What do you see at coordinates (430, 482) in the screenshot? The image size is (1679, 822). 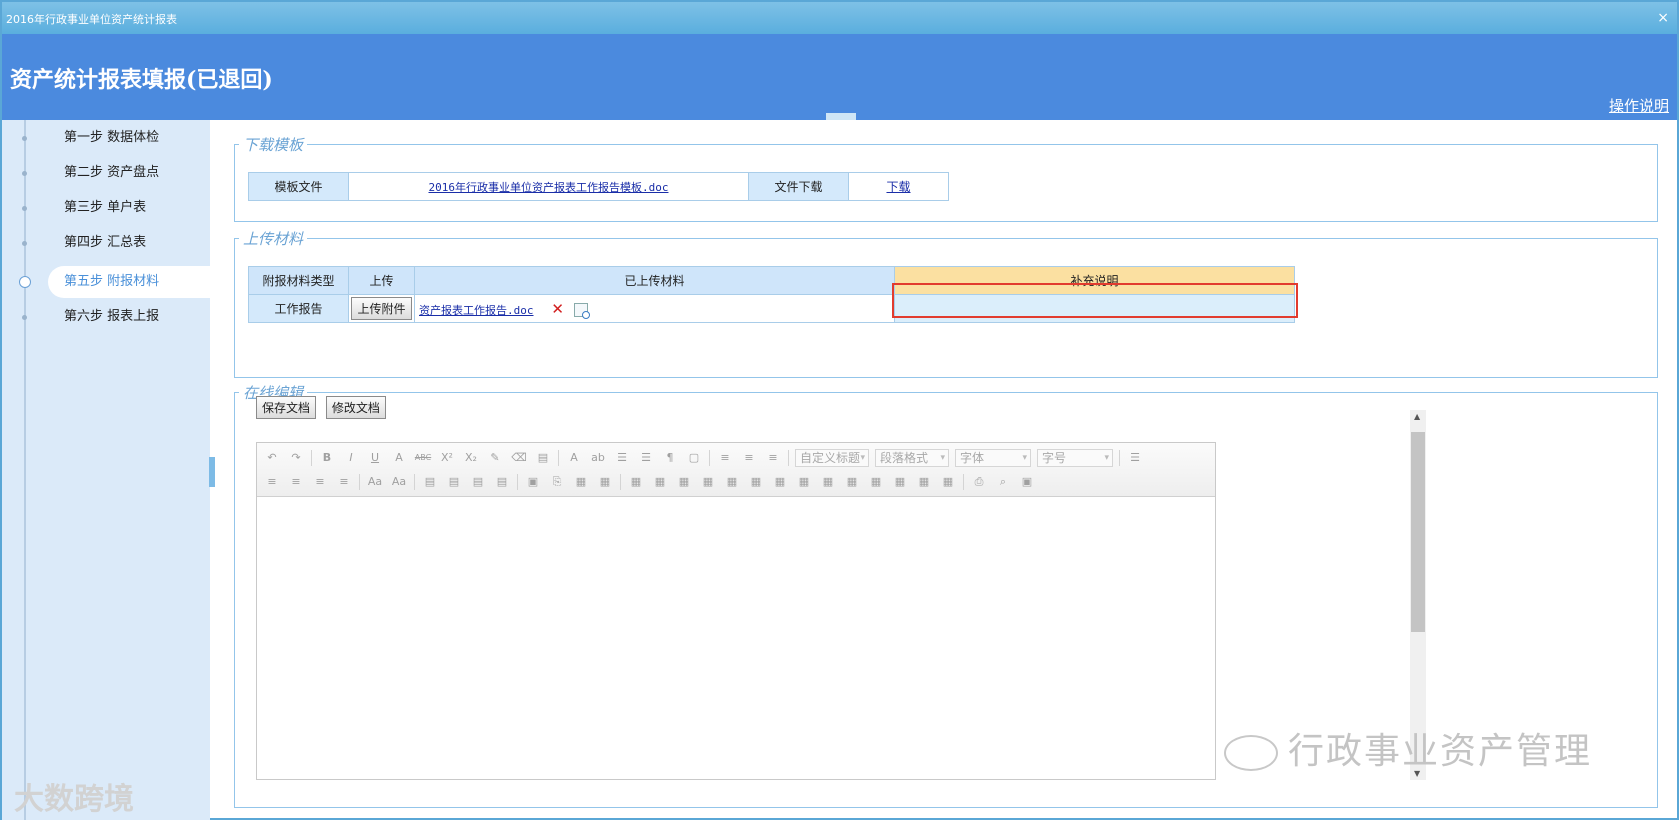 I see `image-none-icon: ▤` at bounding box center [430, 482].